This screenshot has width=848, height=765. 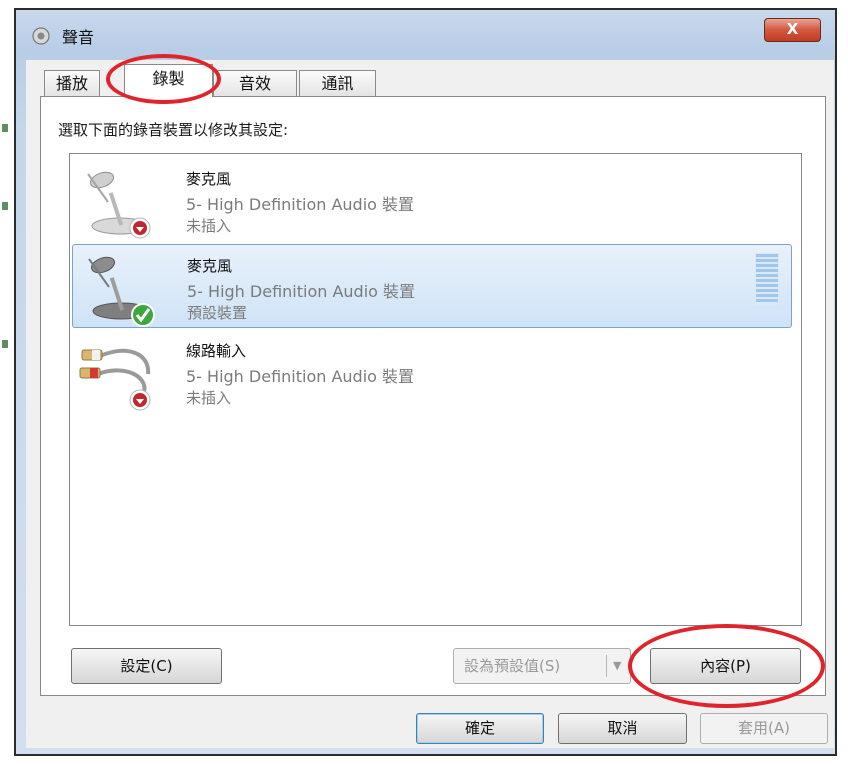 I want to click on split-button-divider, so click(x=606, y=666).